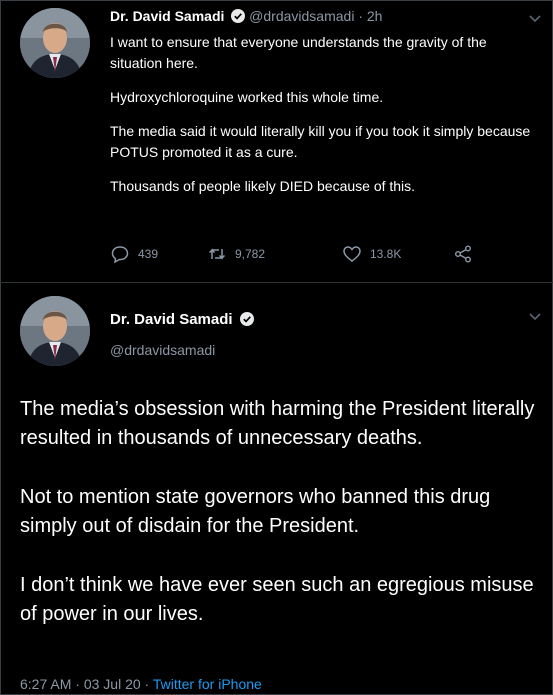 The height and width of the screenshot is (695, 553). I want to click on like-button: 13.8K, so click(371, 254).